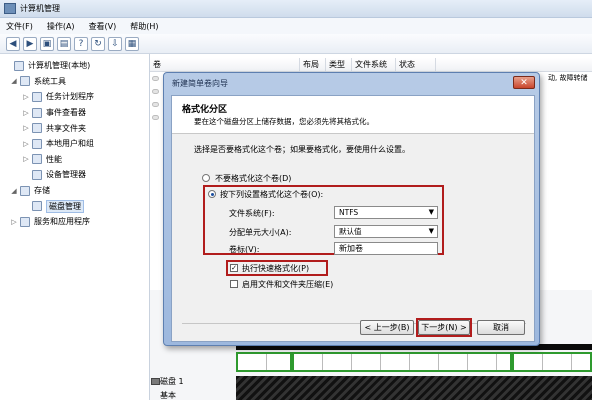 Image resolution: width=592 pixels, height=401 pixels. What do you see at coordinates (252, 213) in the screenshot?
I see `filesystem-label: 文件系统(F):` at bounding box center [252, 213].